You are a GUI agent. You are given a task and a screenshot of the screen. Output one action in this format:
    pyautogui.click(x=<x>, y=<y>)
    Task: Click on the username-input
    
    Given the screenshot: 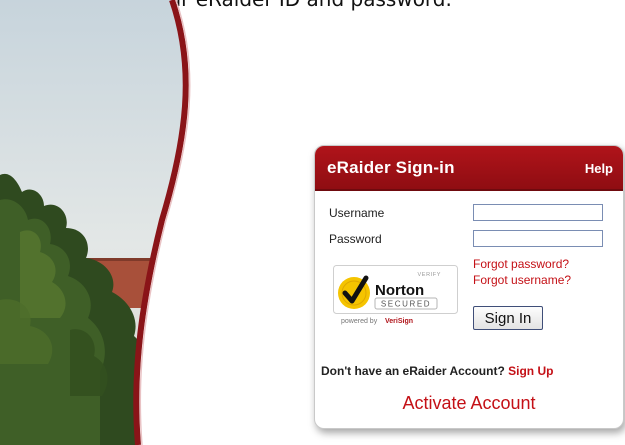 What is the action you would take?
    pyautogui.click(x=538, y=212)
    